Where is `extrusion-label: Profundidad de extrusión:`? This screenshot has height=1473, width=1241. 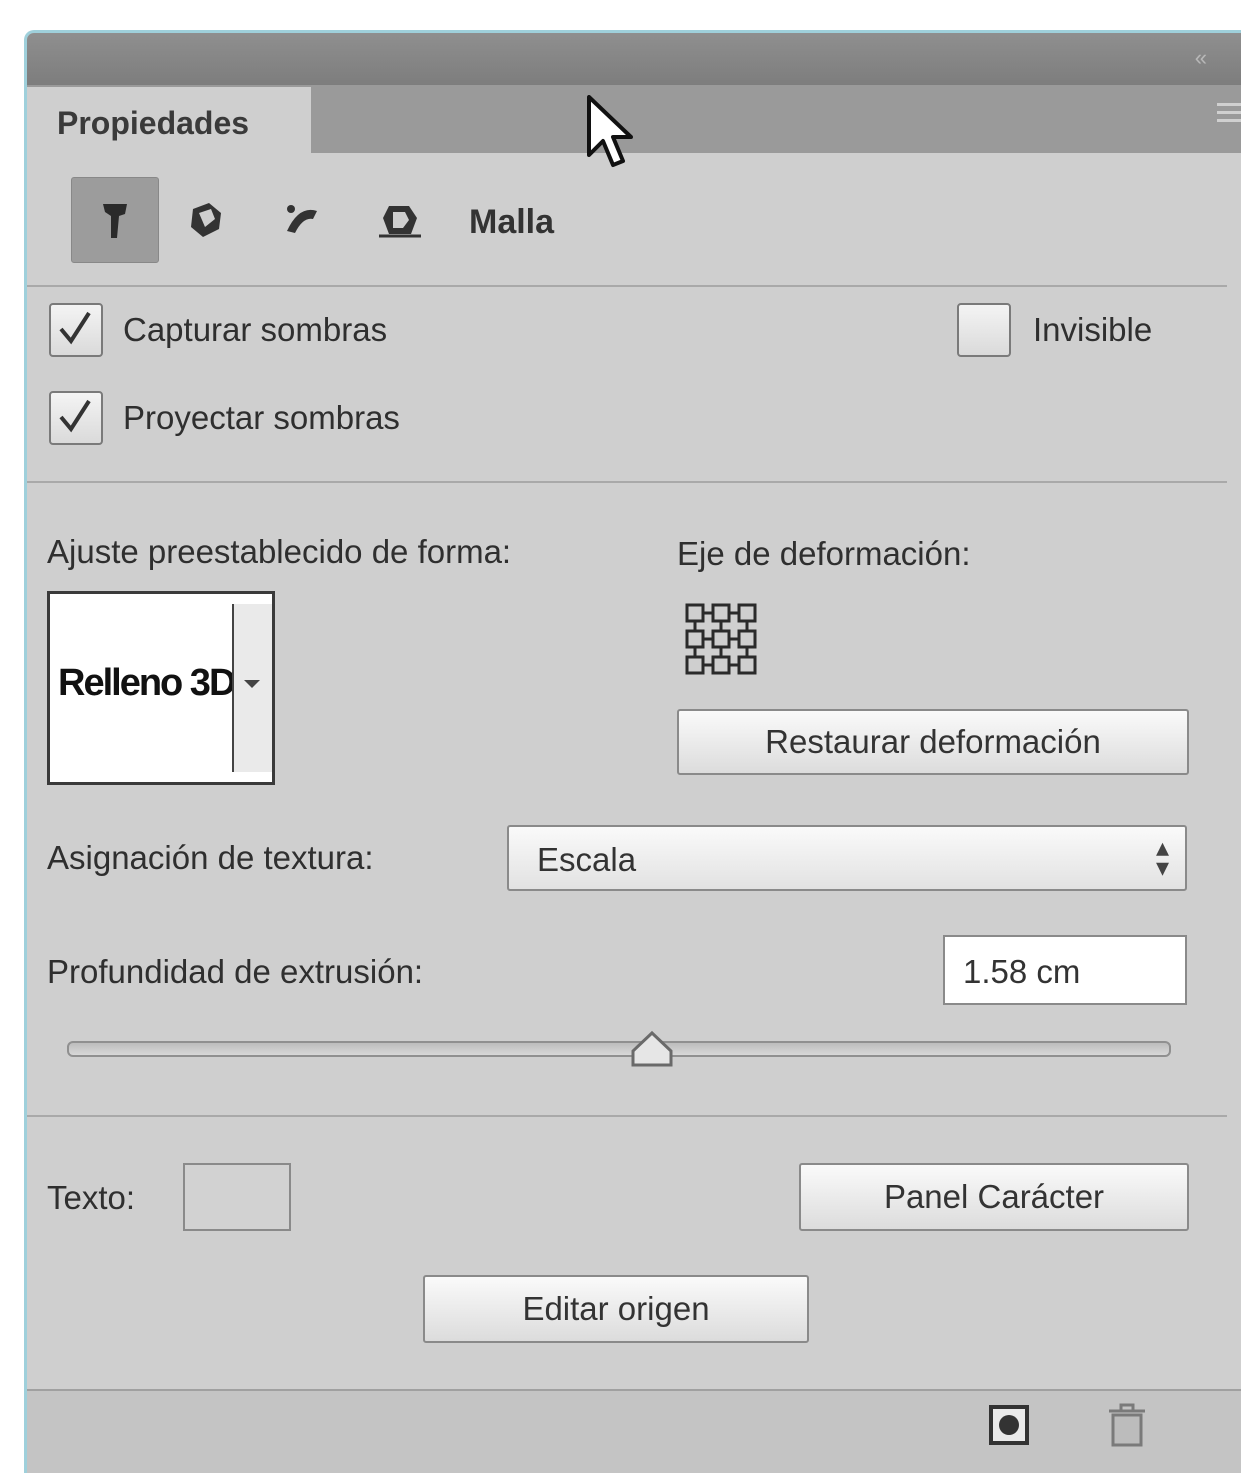
extrusion-label: Profundidad de extrusión: is located at coordinates (235, 971).